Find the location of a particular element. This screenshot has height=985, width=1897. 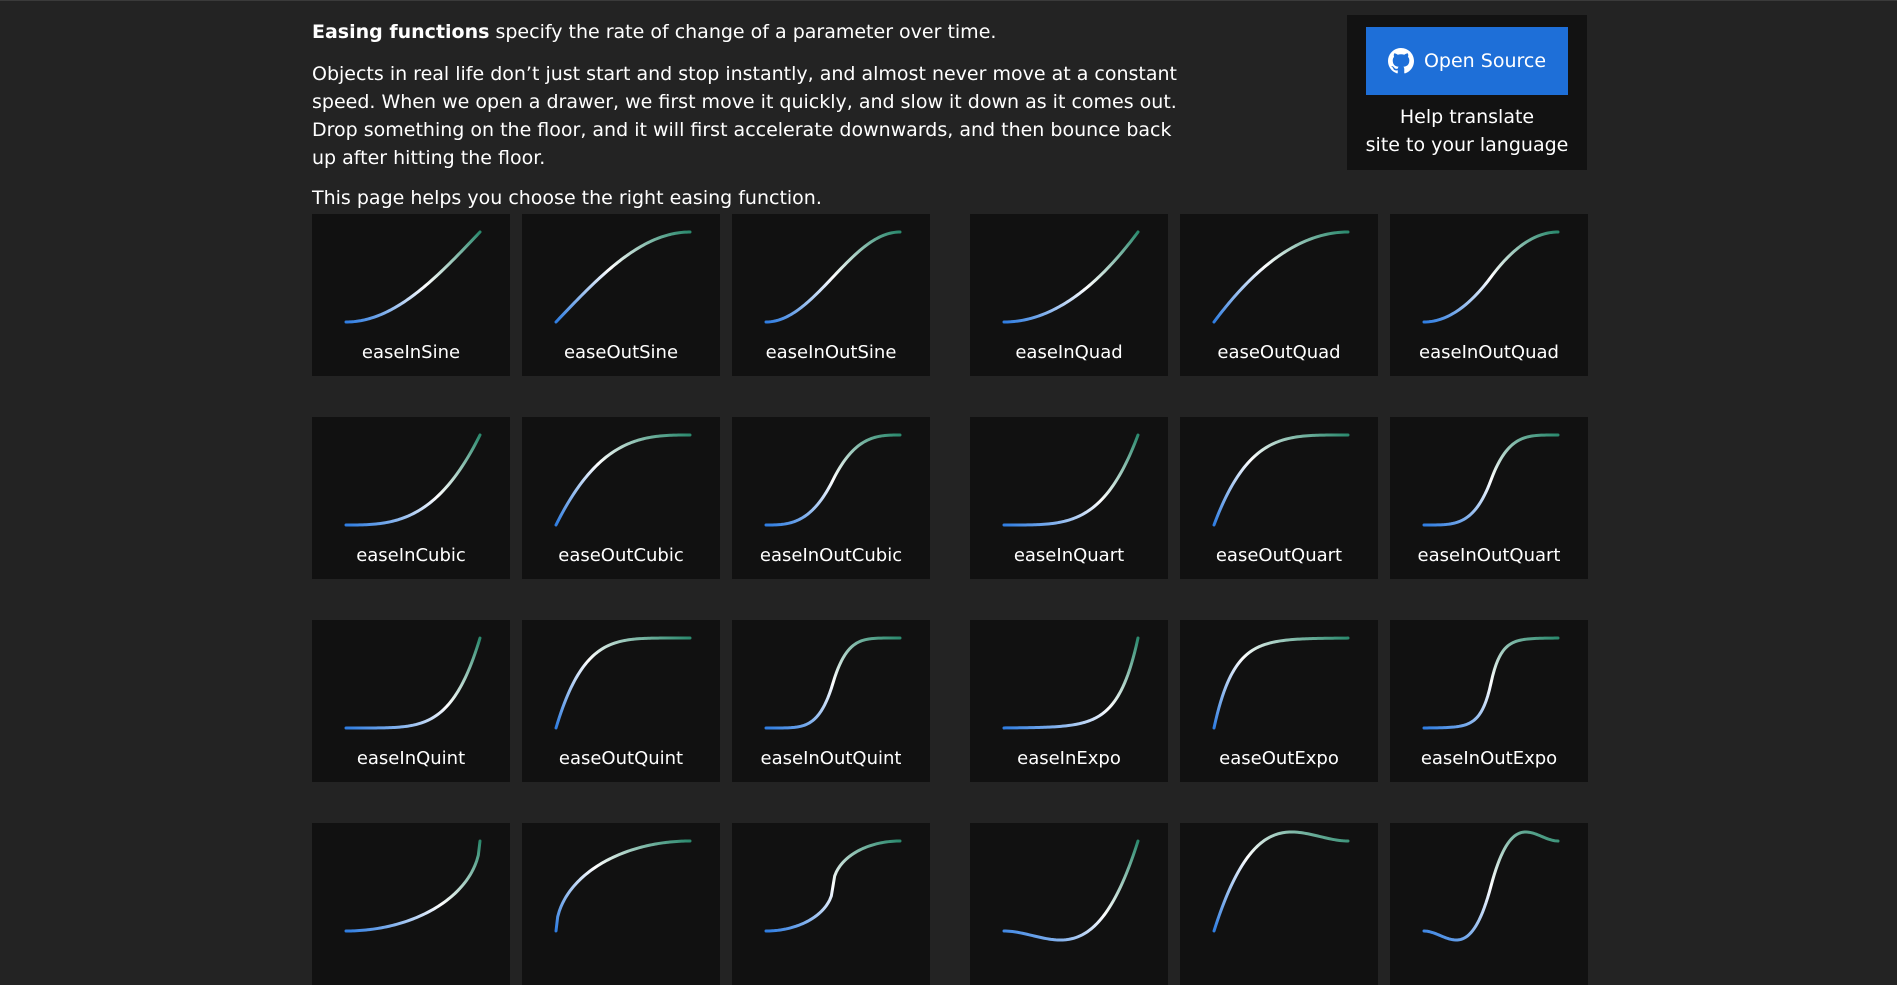

easing-label: easeOutQuad is located at coordinates (1279, 352).